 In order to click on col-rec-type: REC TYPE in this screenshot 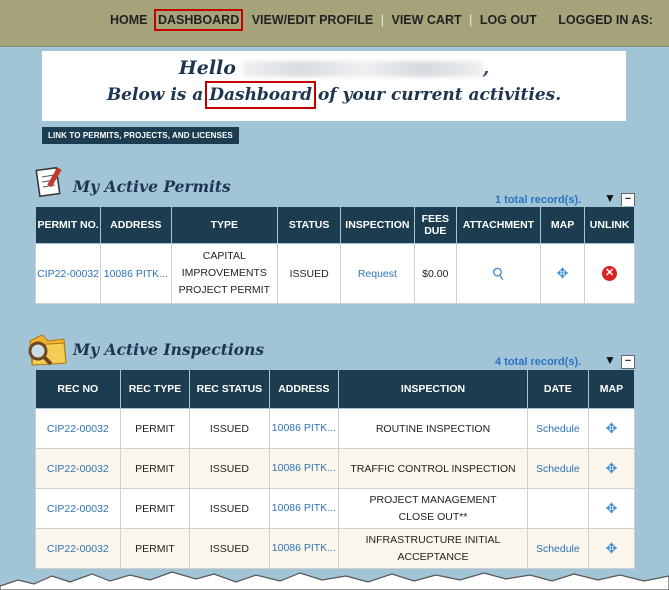, I will do `click(155, 389)`.